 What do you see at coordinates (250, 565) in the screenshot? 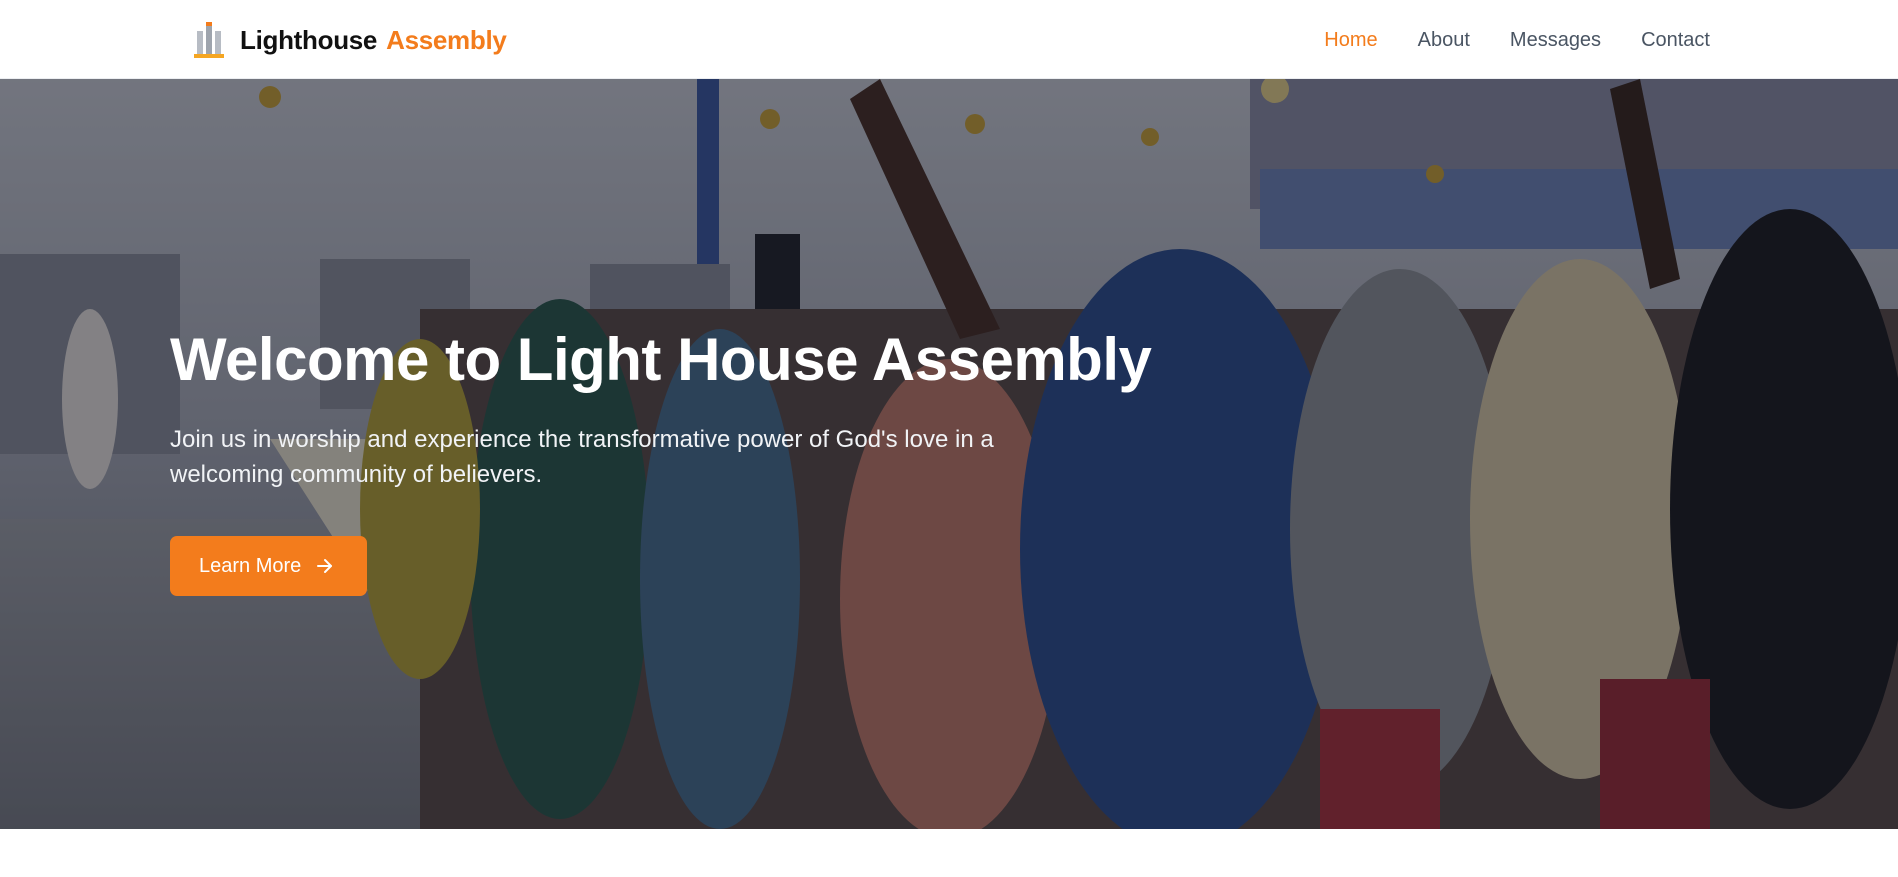
I see `learn-more-label: Learn More` at bounding box center [250, 565].